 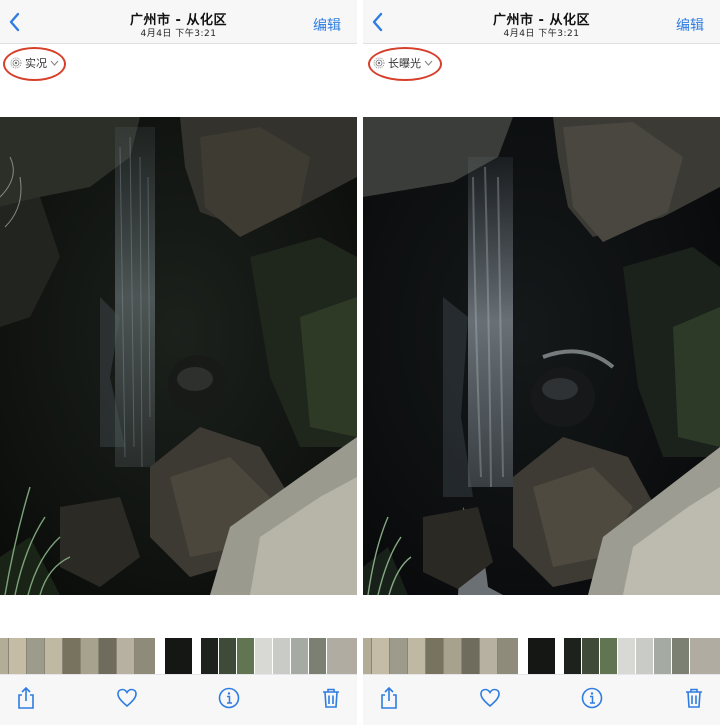 I want to click on long-exposure-mode-selector: 长曝光, so click(x=403, y=63).